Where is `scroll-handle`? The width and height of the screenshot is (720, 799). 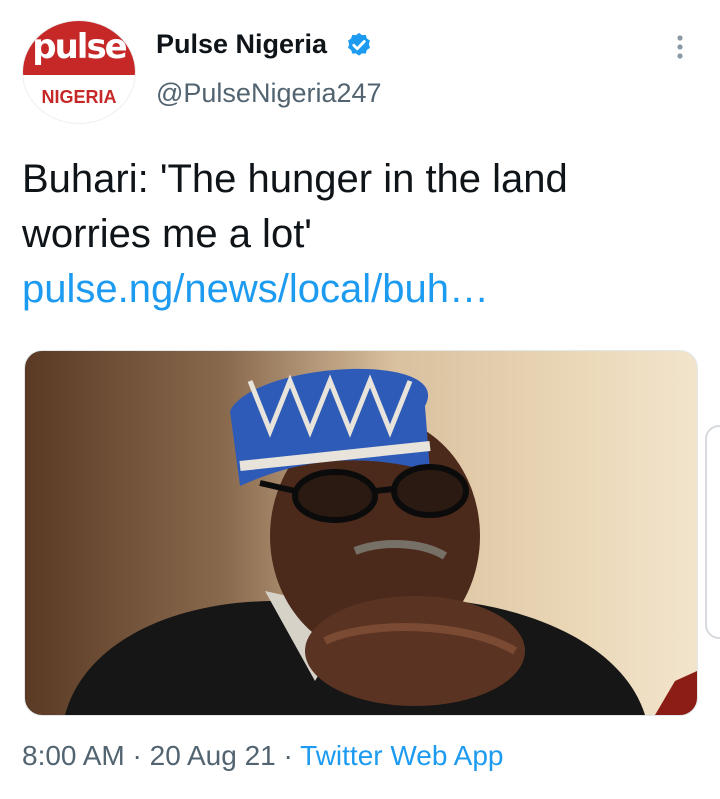
scroll-handle is located at coordinates (712, 532).